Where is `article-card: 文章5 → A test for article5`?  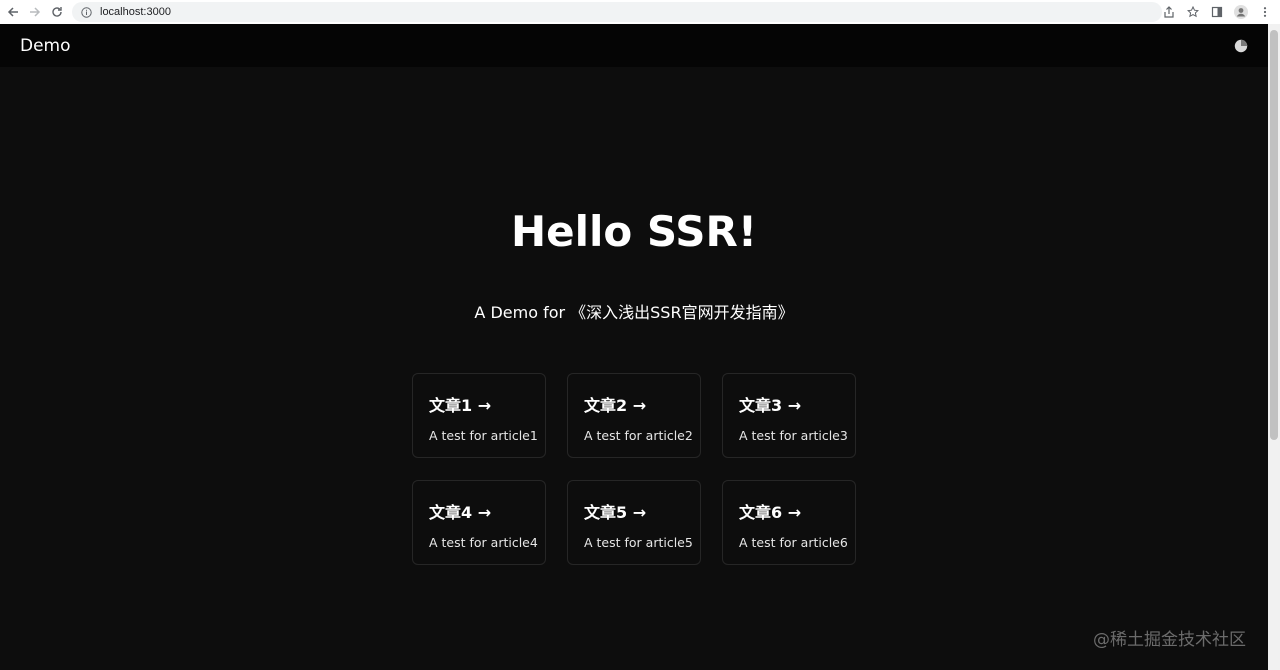
article-card: 文章5 → A test for article5 is located at coordinates (634, 522).